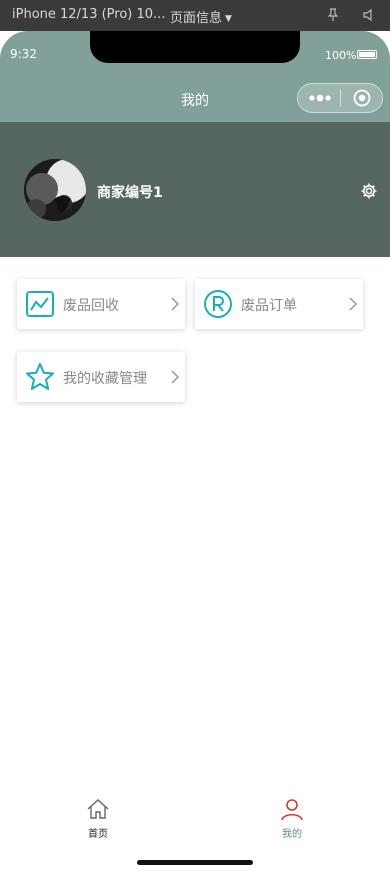 Image resolution: width=390 pixels, height=875 pixels. I want to click on devtools-toolbar: iPhone 12/13 (Pro) 10... 页面信息 ▼, so click(195, 15).